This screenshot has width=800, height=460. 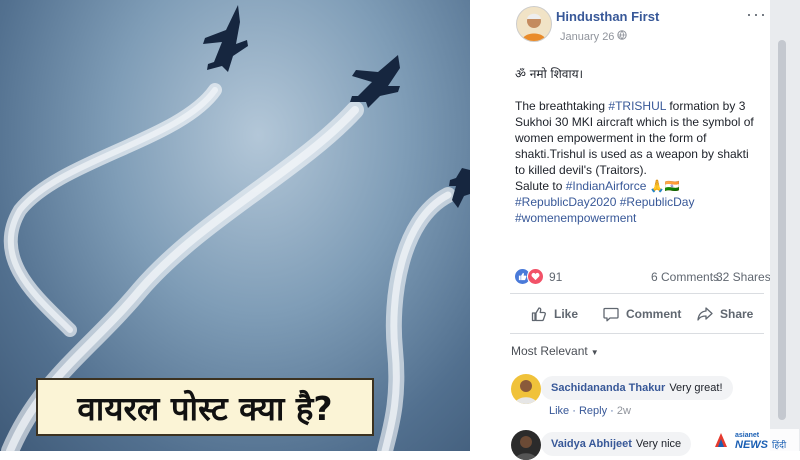 What do you see at coordinates (638, 218) in the screenshot?
I see `hashtag-womenempowerment: #womenempowerment` at bounding box center [638, 218].